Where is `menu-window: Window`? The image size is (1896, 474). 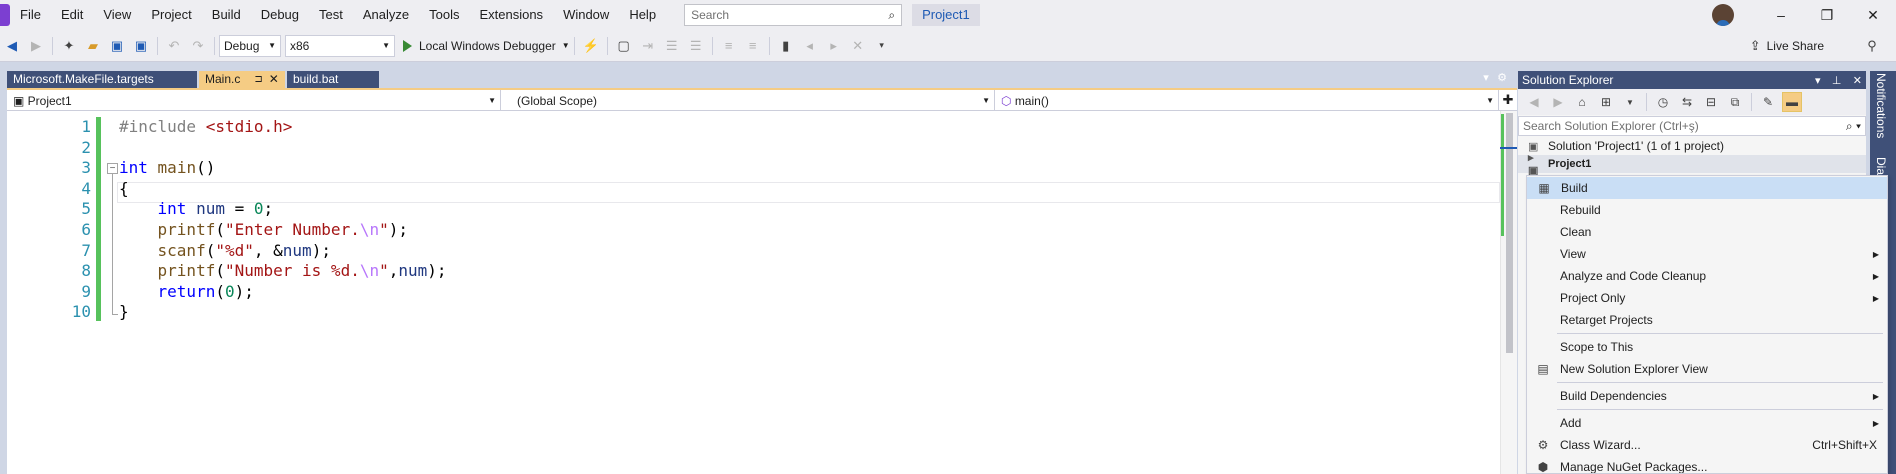 menu-window: Window is located at coordinates (586, 15).